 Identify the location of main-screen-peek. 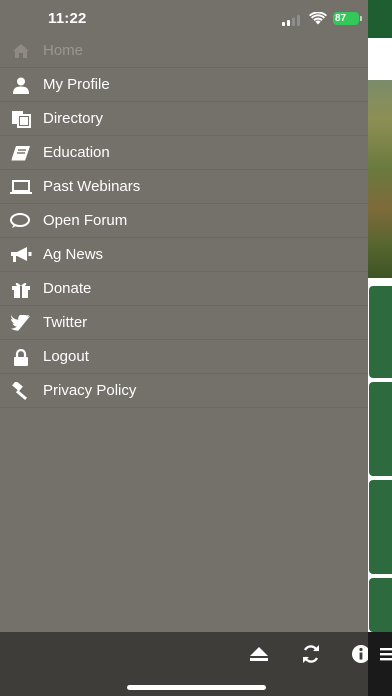
(380, 316).